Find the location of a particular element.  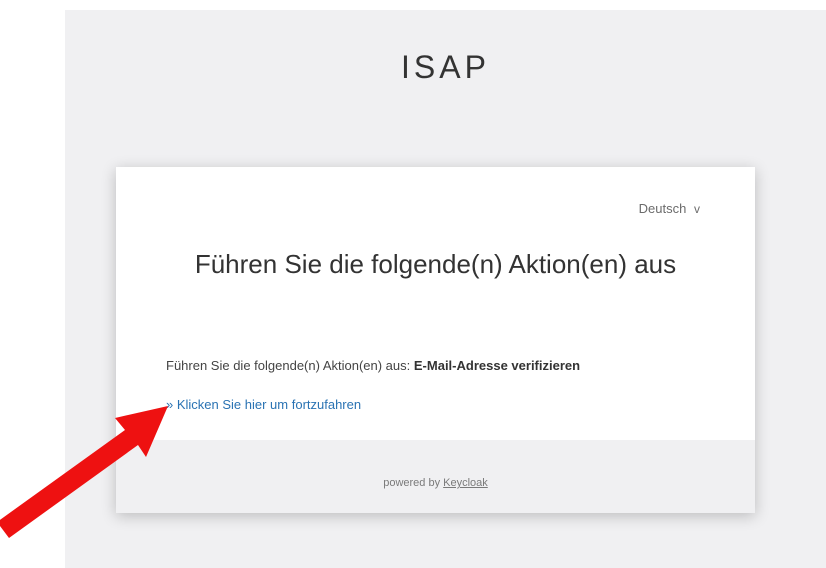

powered-by-text: powered by Keycloak is located at coordinates (435, 483).